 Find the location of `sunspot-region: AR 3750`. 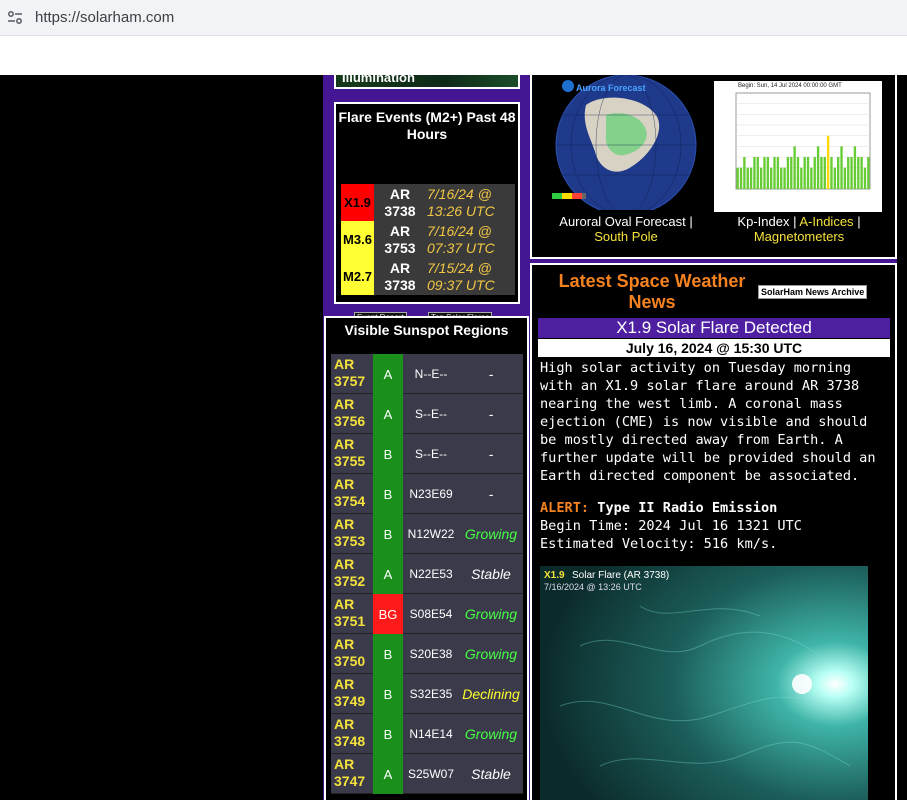

sunspot-region: AR 3750 is located at coordinates (352, 653).